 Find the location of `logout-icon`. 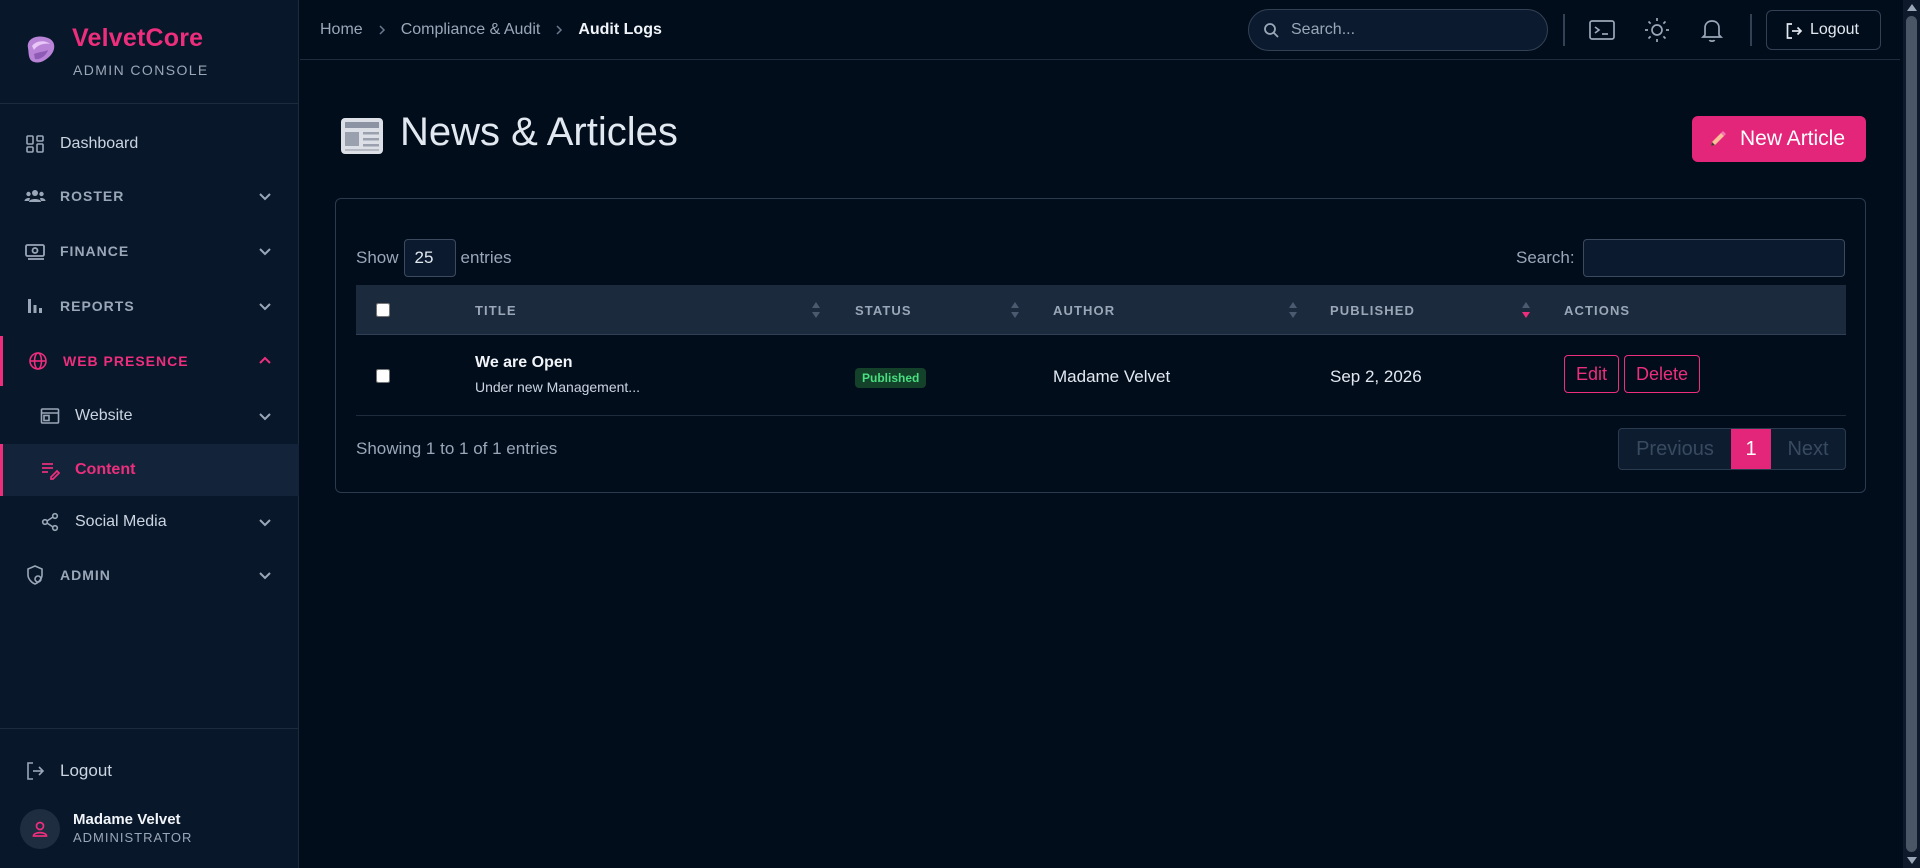

logout-icon is located at coordinates (1794, 31).